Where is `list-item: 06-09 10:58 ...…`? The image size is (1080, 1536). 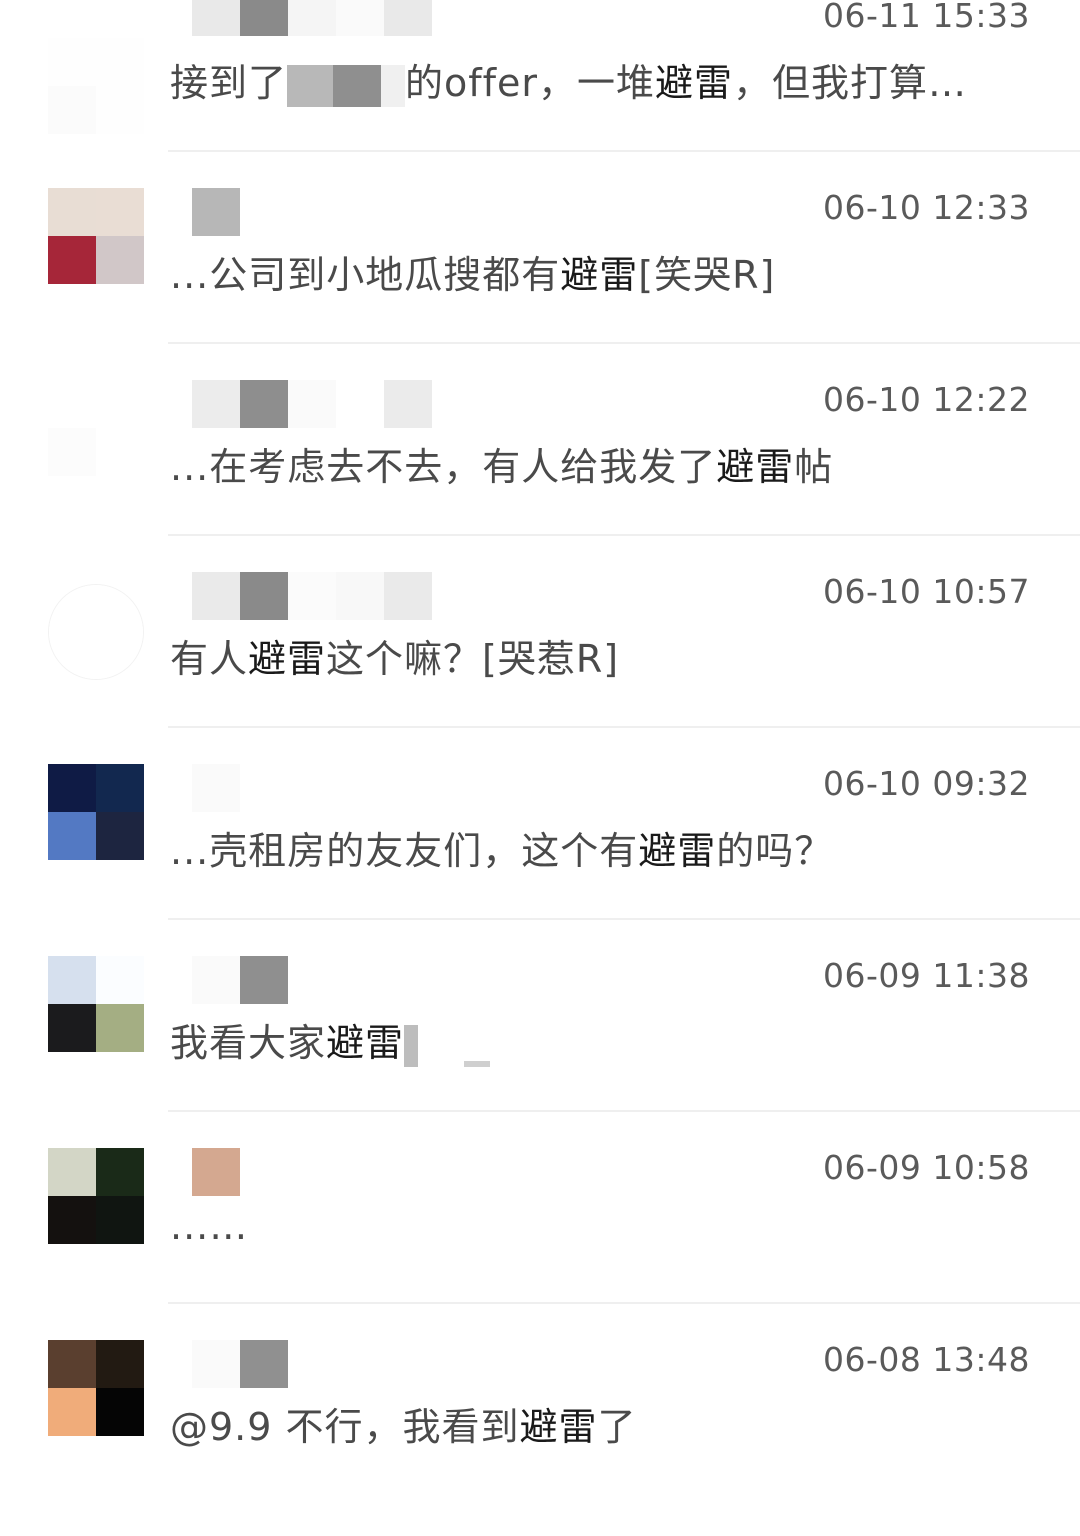 list-item: 06-09 10:58 ...… is located at coordinates (540, 1246).